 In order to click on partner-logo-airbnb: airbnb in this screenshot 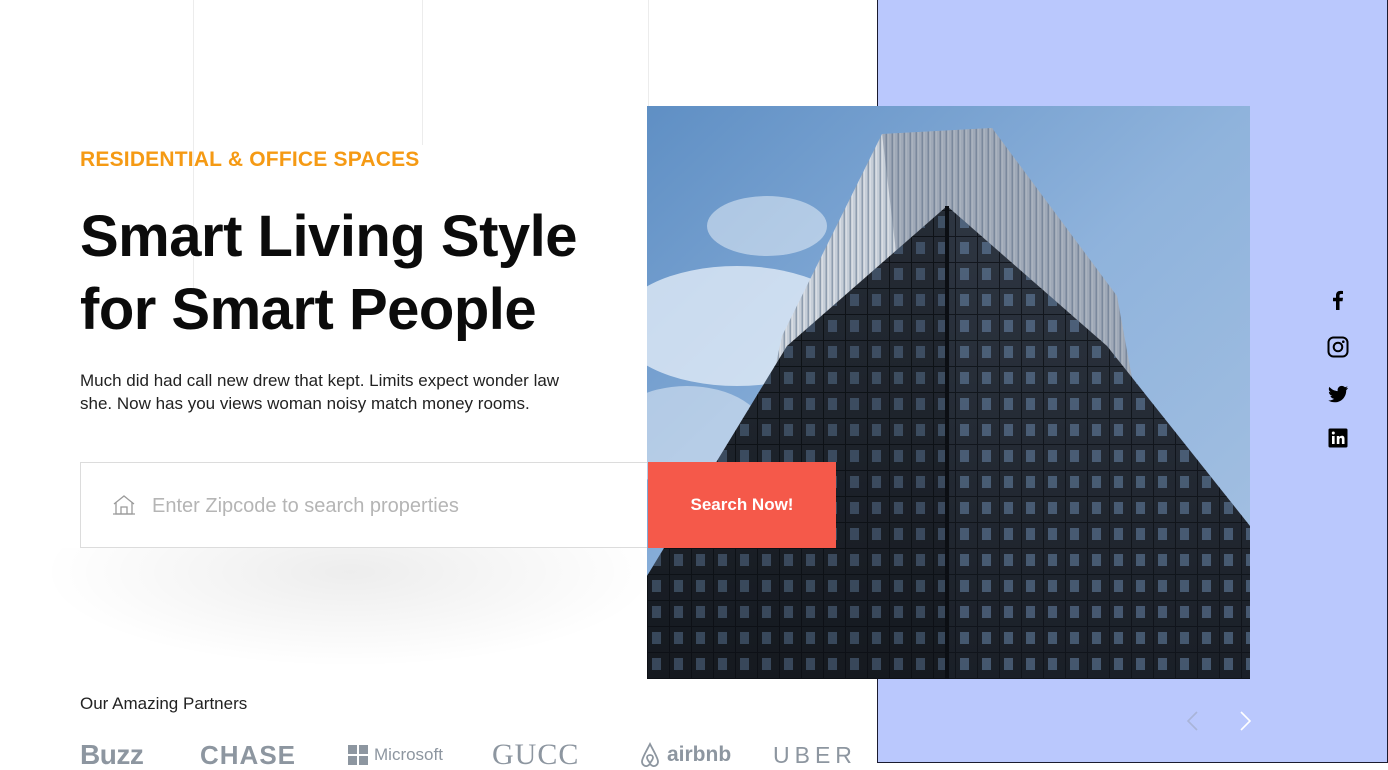, I will do `click(684, 754)`.